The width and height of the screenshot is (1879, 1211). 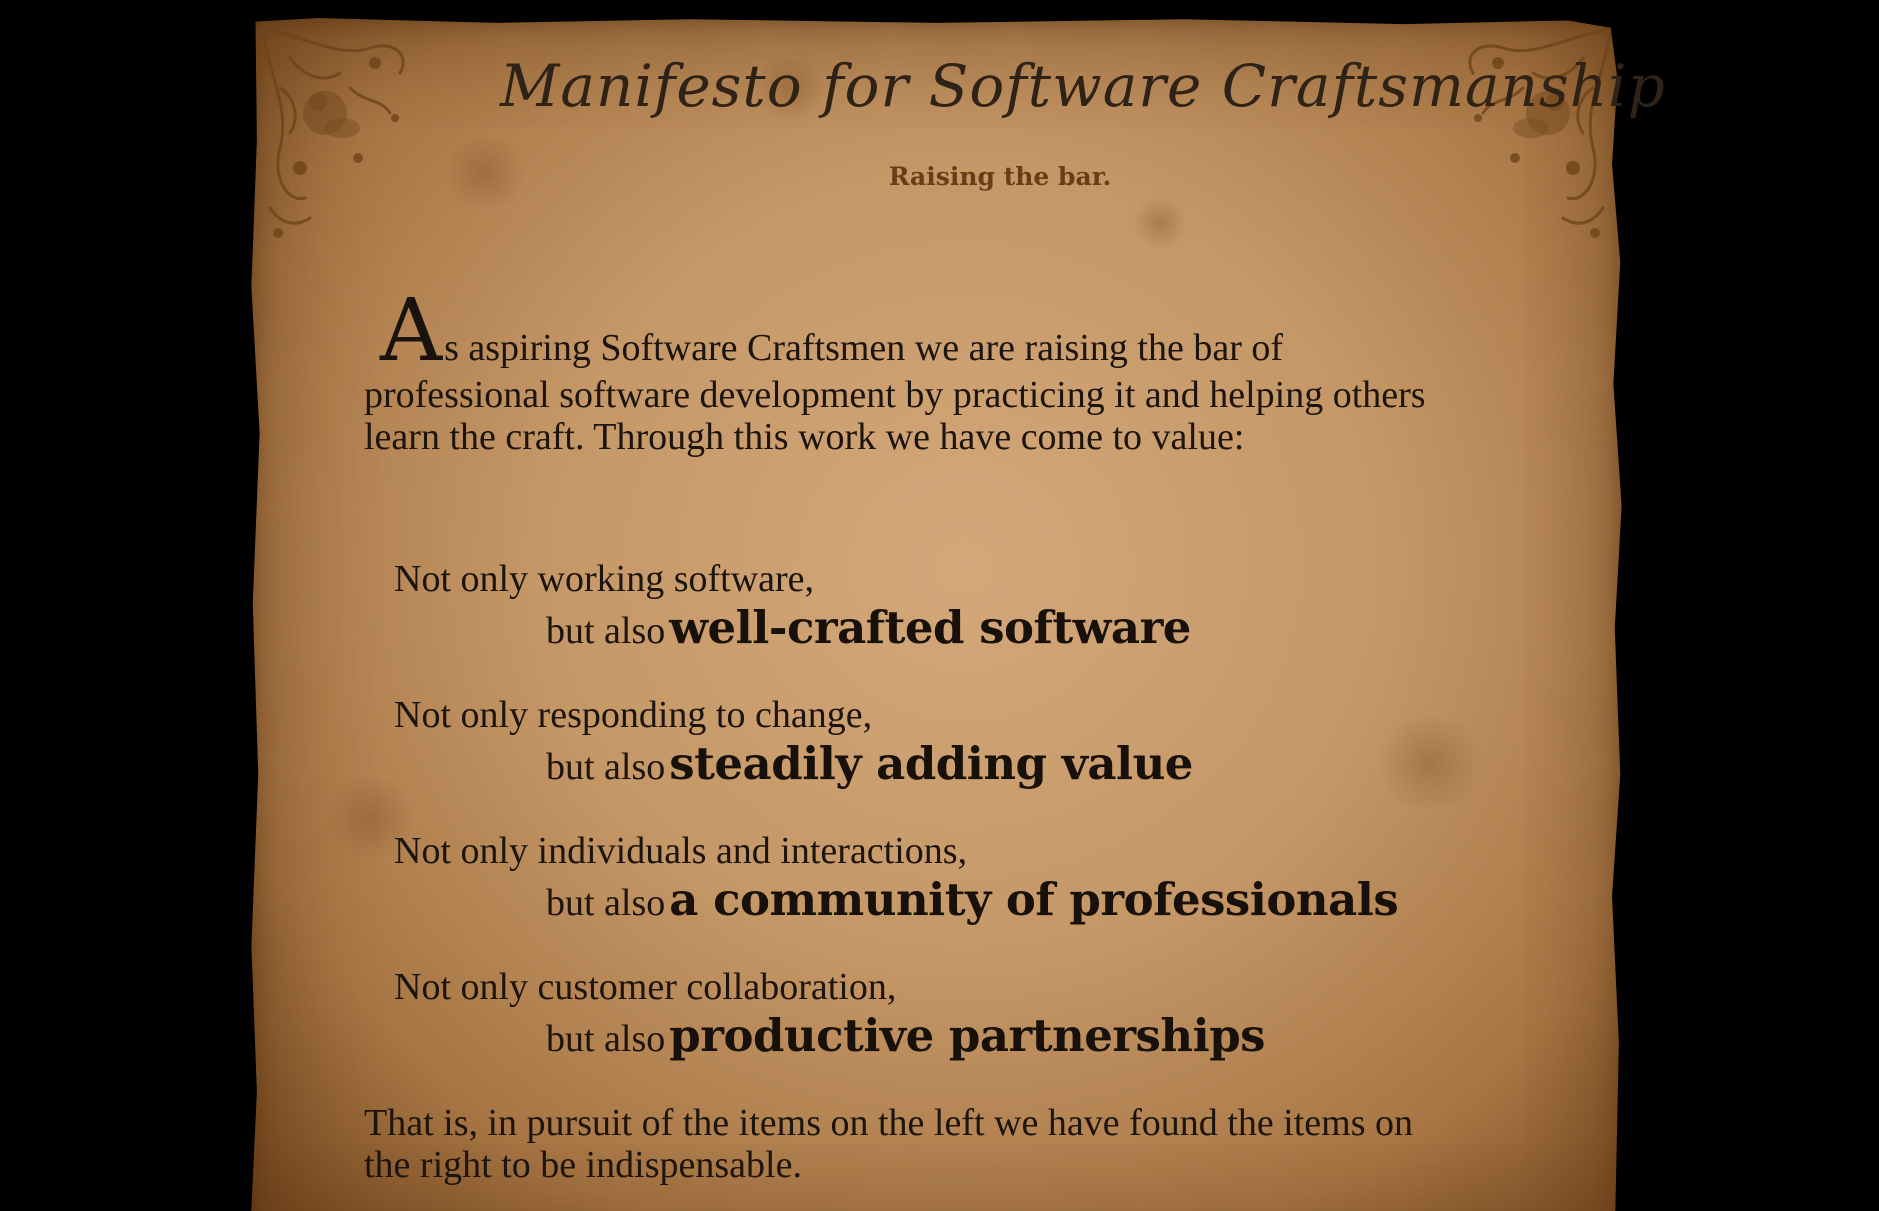 I want to click on page-title: Manifesto for Software Craftsmanship, so click(x=1083, y=86).